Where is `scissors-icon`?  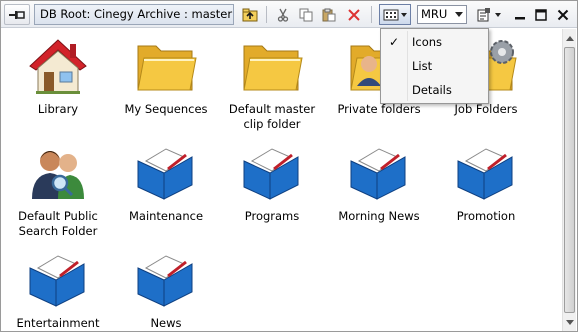 scissors-icon is located at coordinates (283, 15).